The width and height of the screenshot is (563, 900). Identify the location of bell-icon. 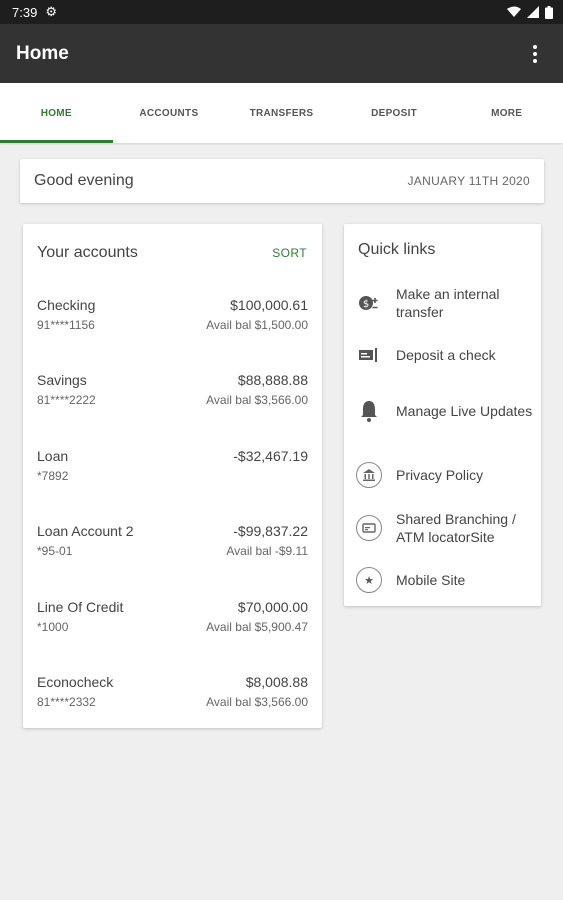
(369, 411).